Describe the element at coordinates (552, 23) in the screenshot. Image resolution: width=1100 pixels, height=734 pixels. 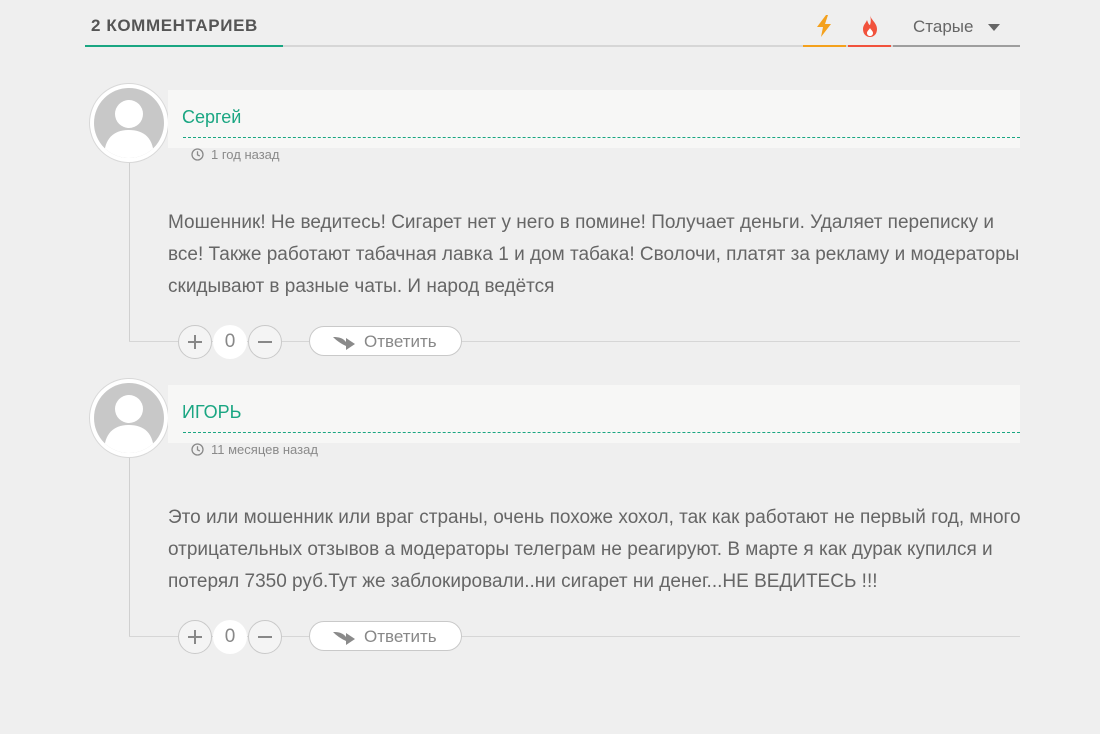
I see `comments-header: 2 КОММЕНТАРИЕВ Старые` at that location.